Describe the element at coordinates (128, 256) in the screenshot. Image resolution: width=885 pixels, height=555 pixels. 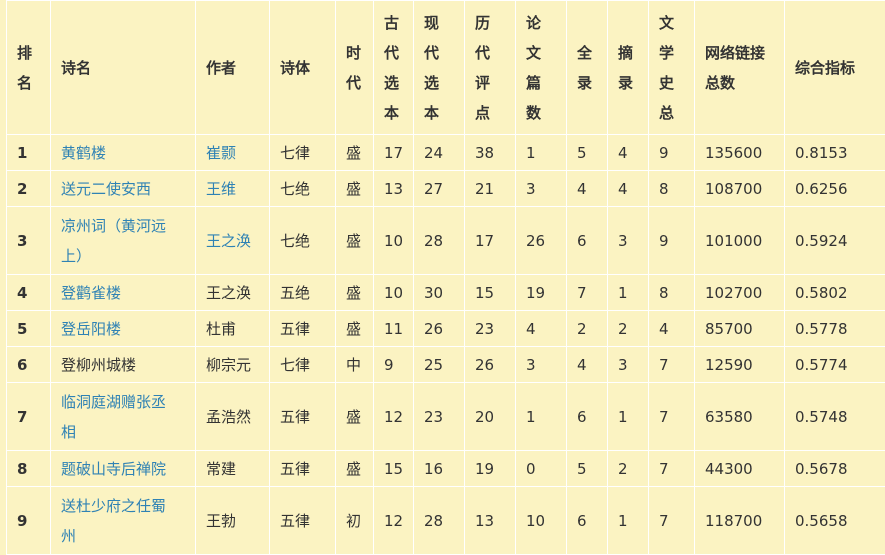
I see `poem-title-link: 上）` at that location.